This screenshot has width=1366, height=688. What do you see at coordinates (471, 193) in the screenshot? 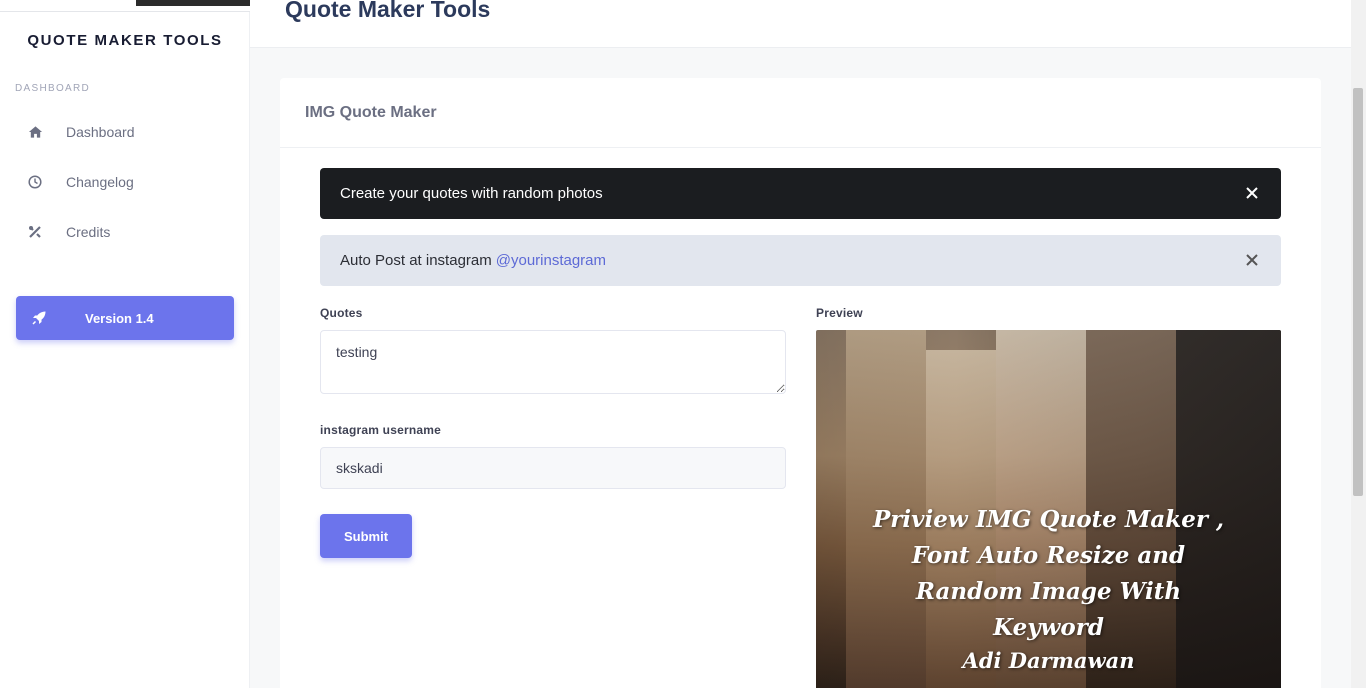
I see `alert-text: Create your quotes with random photos` at bounding box center [471, 193].